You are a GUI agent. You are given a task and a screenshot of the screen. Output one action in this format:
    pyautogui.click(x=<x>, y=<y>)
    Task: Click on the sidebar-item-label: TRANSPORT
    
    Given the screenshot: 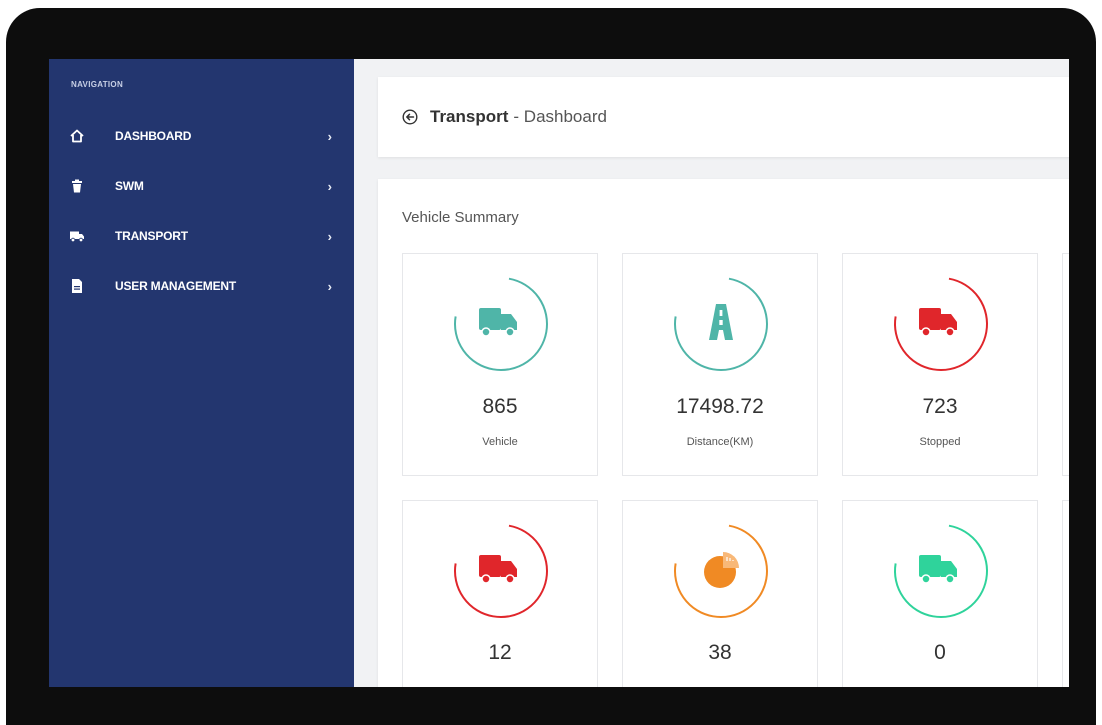 What is the action you would take?
    pyautogui.click(x=151, y=236)
    